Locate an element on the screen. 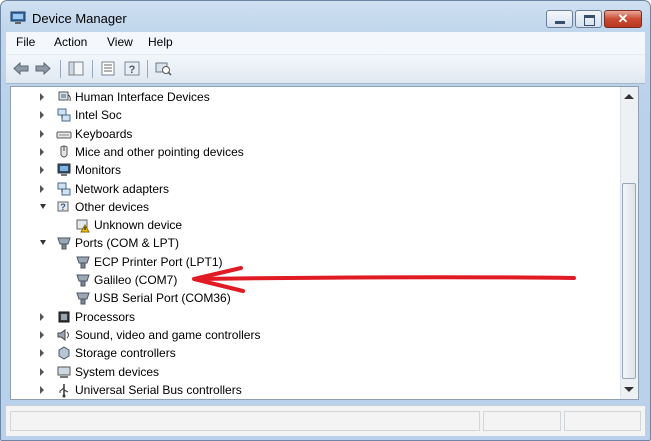 This screenshot has width=651, height=441. tree-item-label: Universal Serial Bus controllers is located at coordinates (158, 389).